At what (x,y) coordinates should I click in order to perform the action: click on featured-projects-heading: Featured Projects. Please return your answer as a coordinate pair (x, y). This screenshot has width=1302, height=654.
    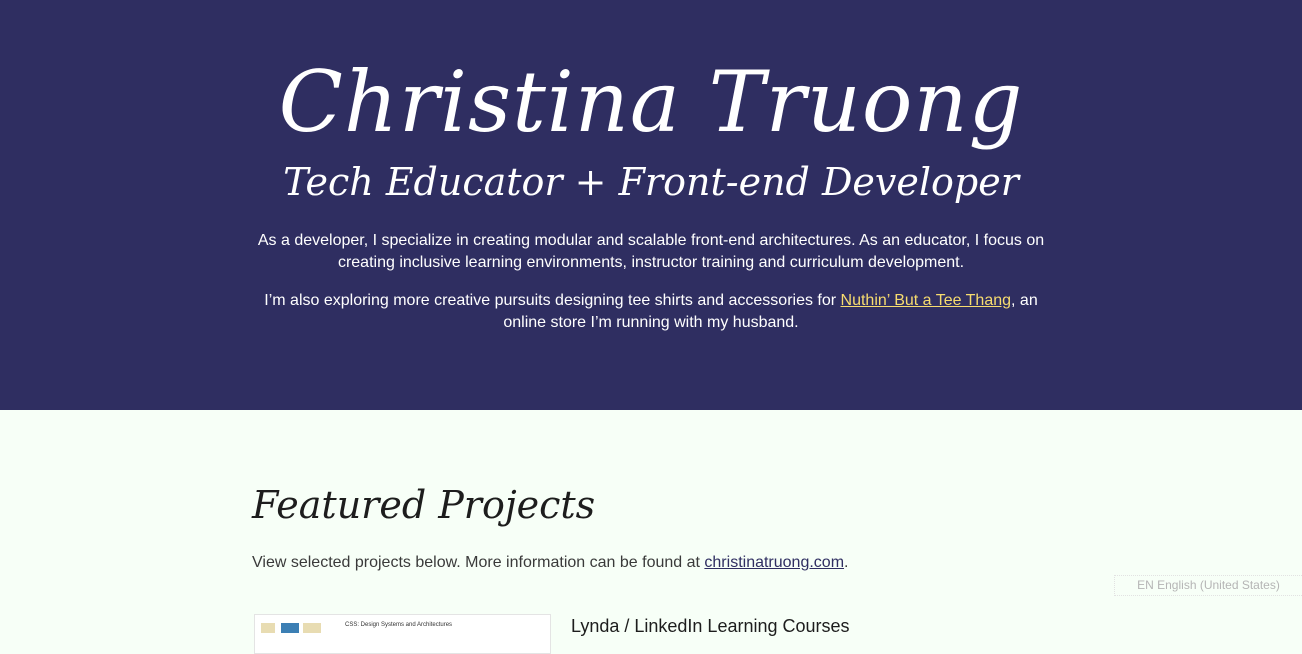
    Looking at the image, I should click on (424, 505).